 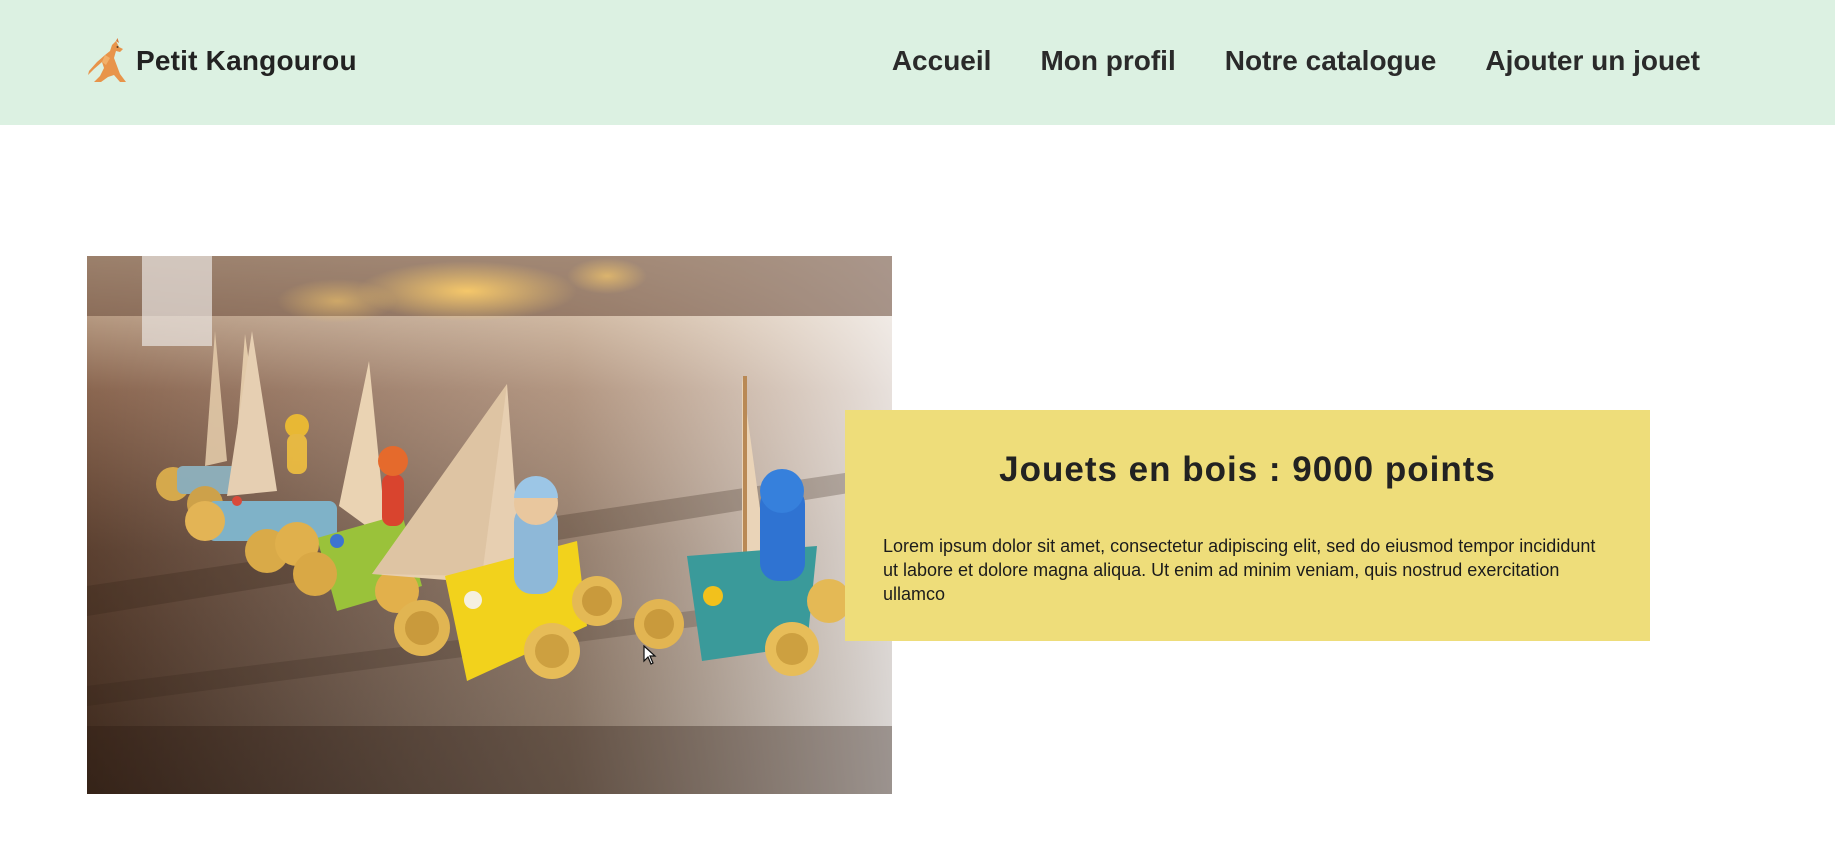 What do you see at coordinates (246, 60) in the screenshot?
I see `brand-name: Petit Kangourou` at bounding box center [246, 60].